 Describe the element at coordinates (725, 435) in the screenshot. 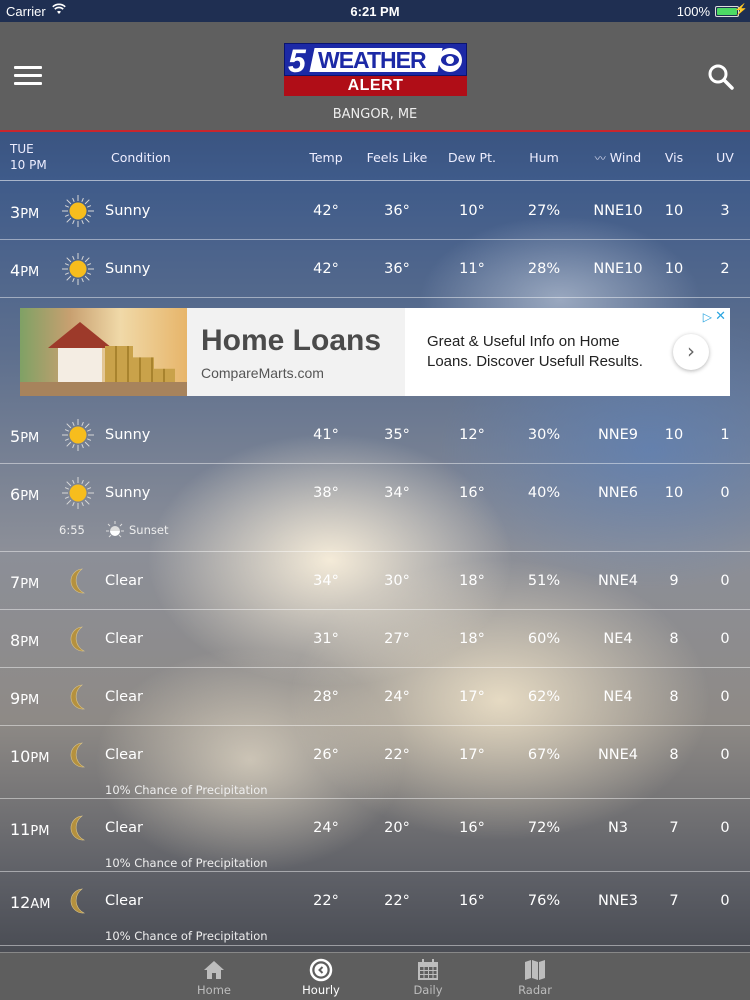

I see `row-uv: 1` at that location.